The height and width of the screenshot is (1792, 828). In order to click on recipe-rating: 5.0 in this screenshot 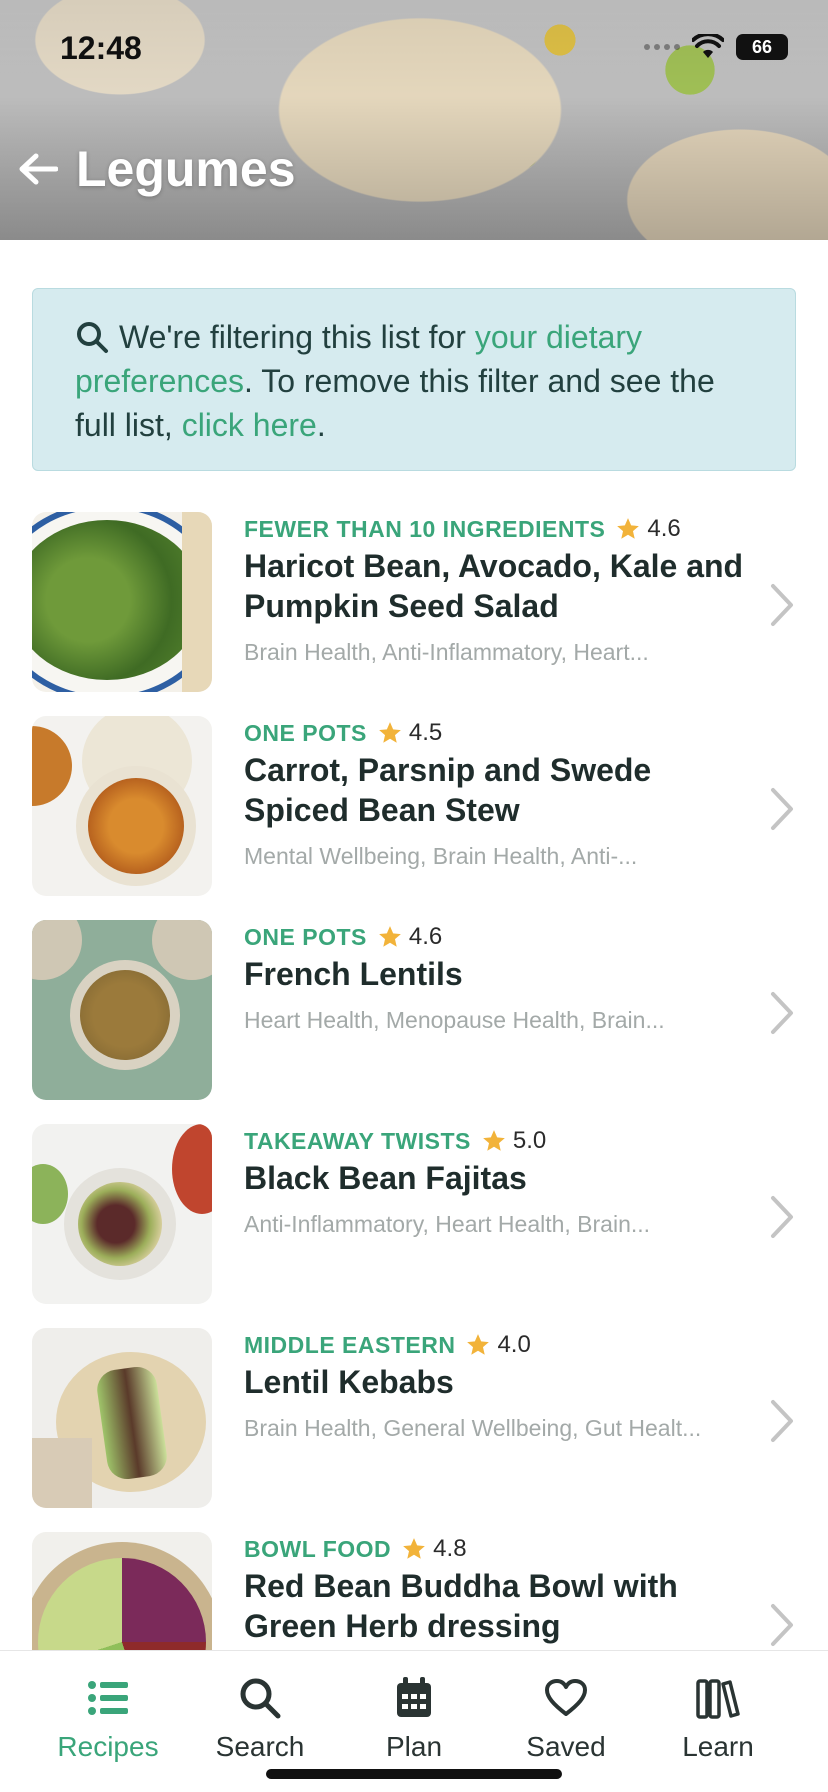, I will do `click(513, 1141)`.